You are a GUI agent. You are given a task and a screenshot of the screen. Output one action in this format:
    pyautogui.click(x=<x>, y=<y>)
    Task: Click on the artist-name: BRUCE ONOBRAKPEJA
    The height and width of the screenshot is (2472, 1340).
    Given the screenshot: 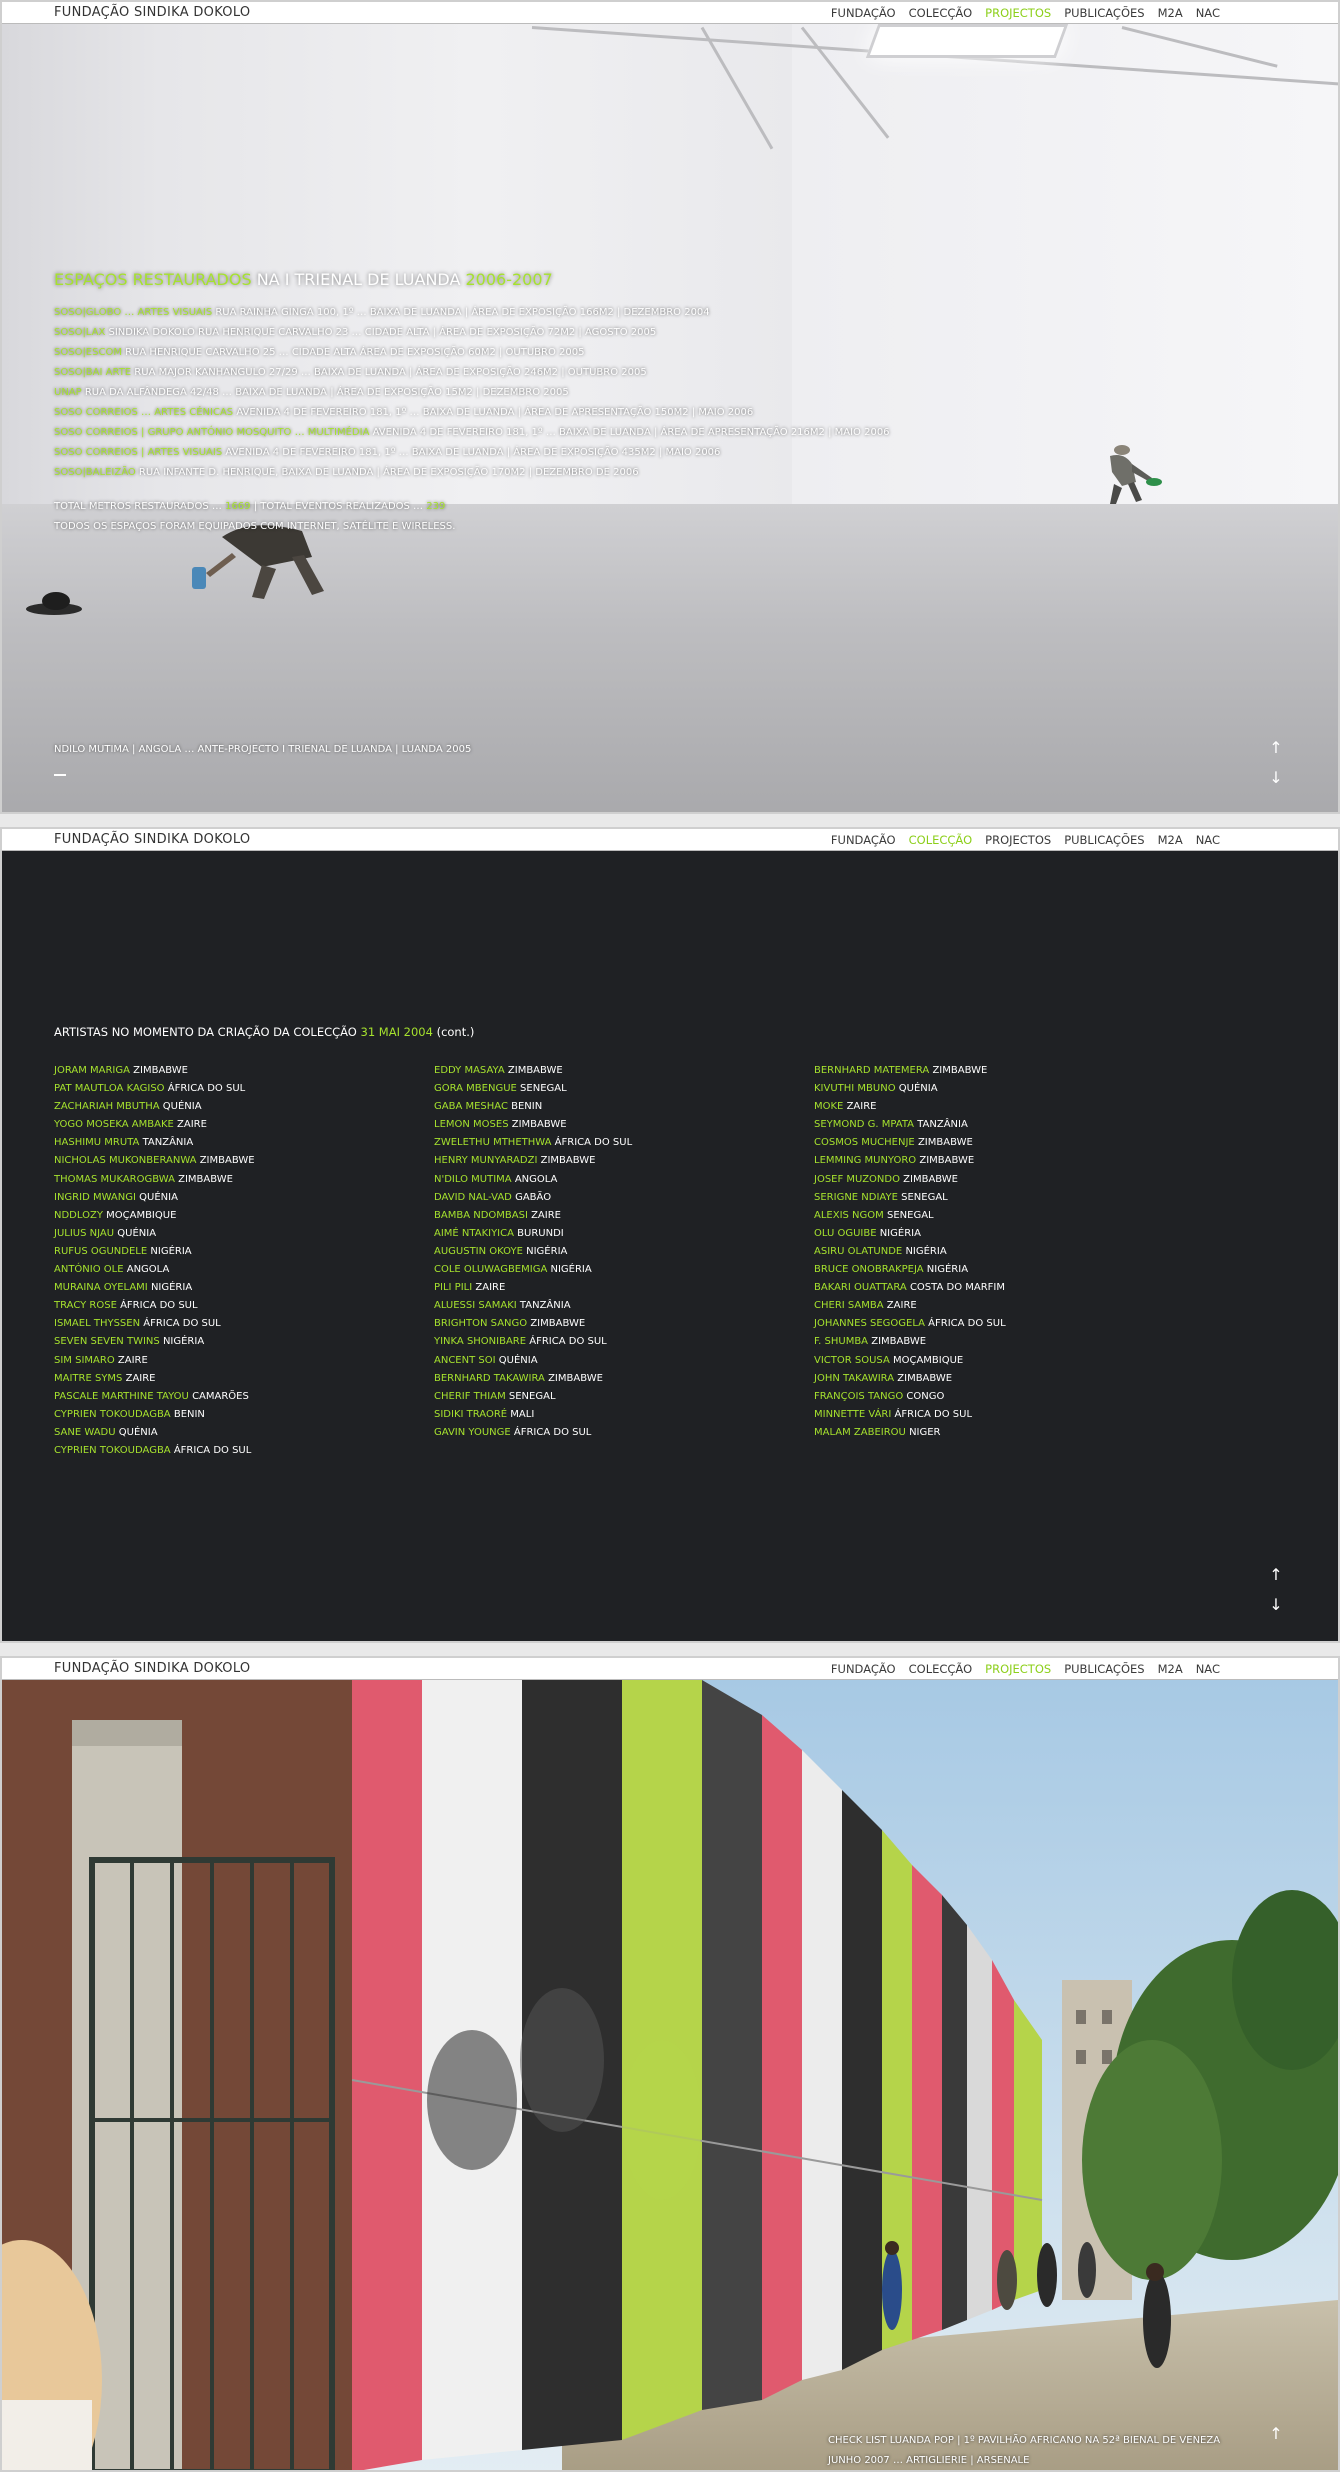 What is the action you would take?
    pyautogui.click(x=869, y=1269)
    